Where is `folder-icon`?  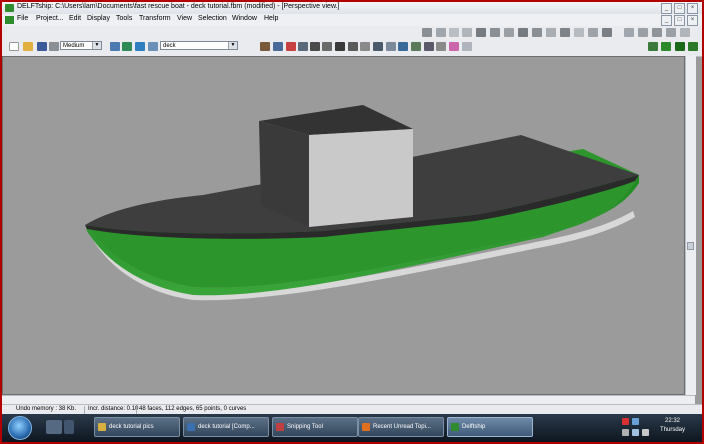
folder-icon is located at coordinates (102, 427).